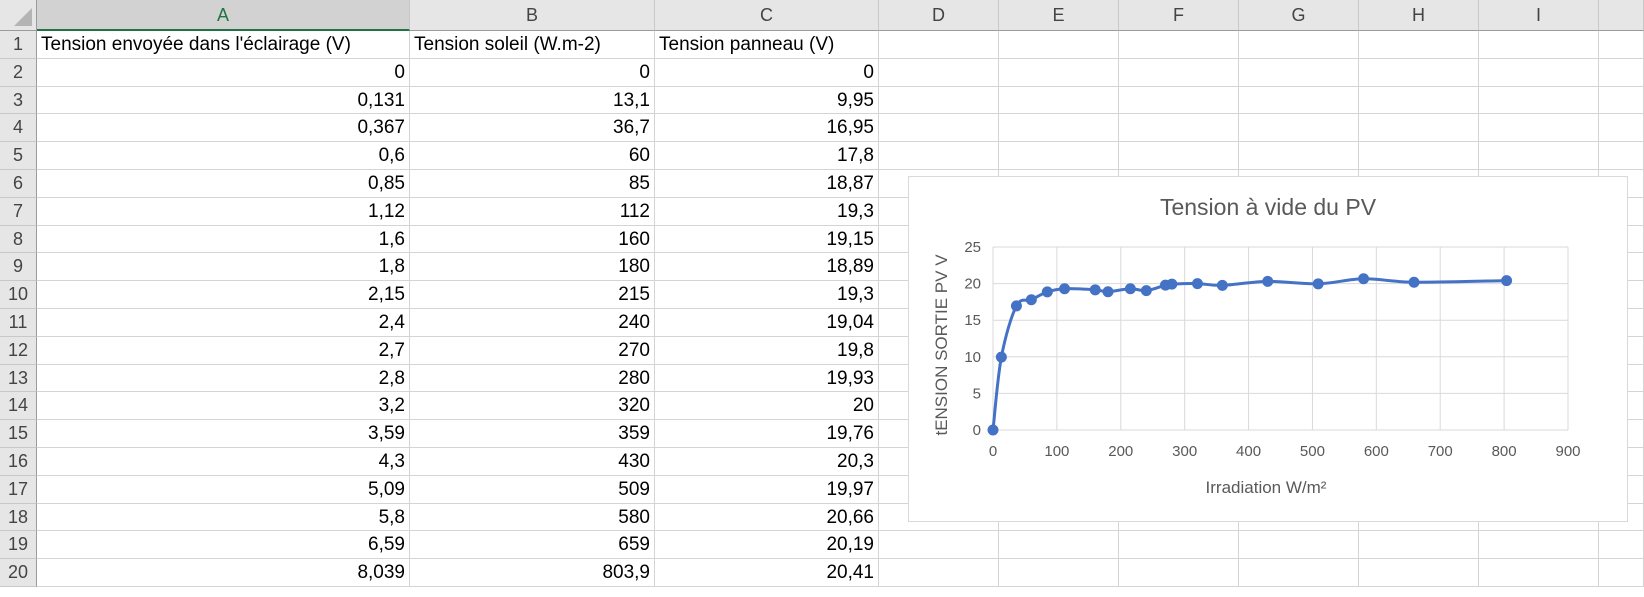 Image resolution: width=1644 pixels, height=597 pixels. What do you see at coordinates (767, 517) in the screenshot?
I see `cell-c18: 20,66` at bounding box center [767, 517].